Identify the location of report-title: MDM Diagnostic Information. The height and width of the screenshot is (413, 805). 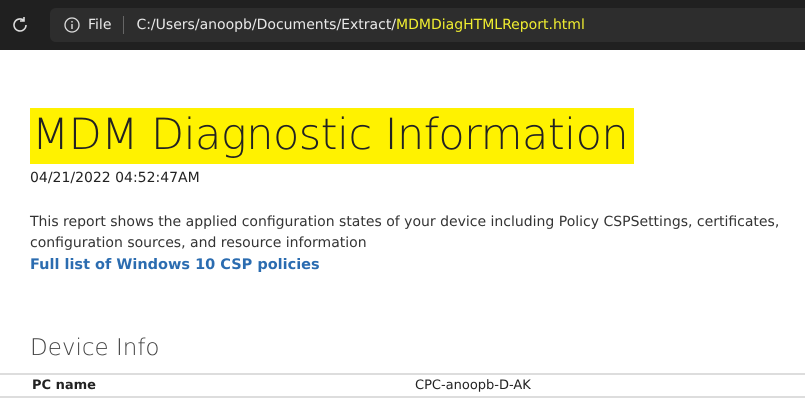
(332, 136).